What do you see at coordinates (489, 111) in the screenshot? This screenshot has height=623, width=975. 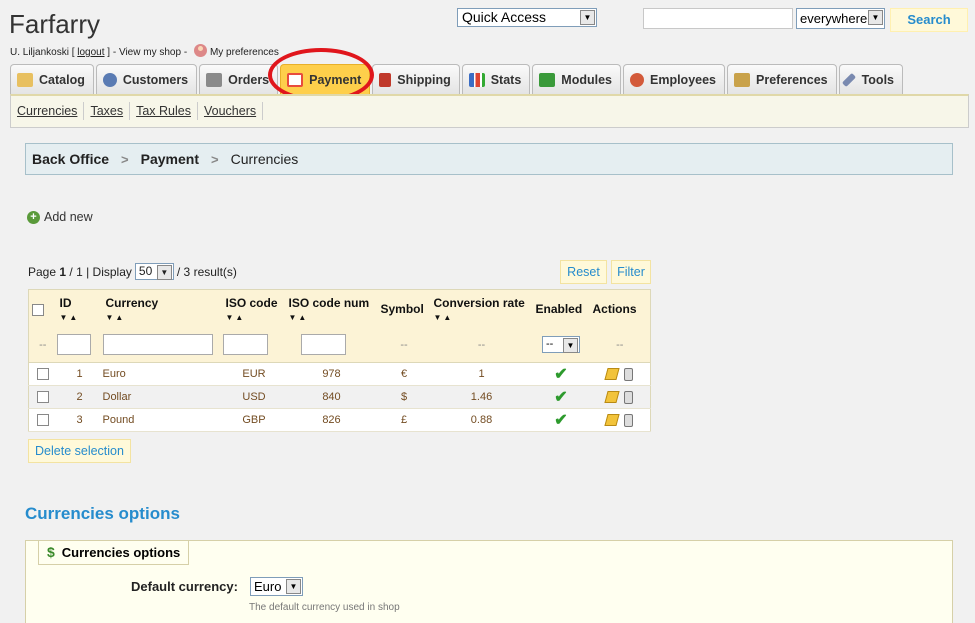 I see `sub-navigation: Currencies Taxes Tax Rules Vouchers` at bounding box center [489, 111].